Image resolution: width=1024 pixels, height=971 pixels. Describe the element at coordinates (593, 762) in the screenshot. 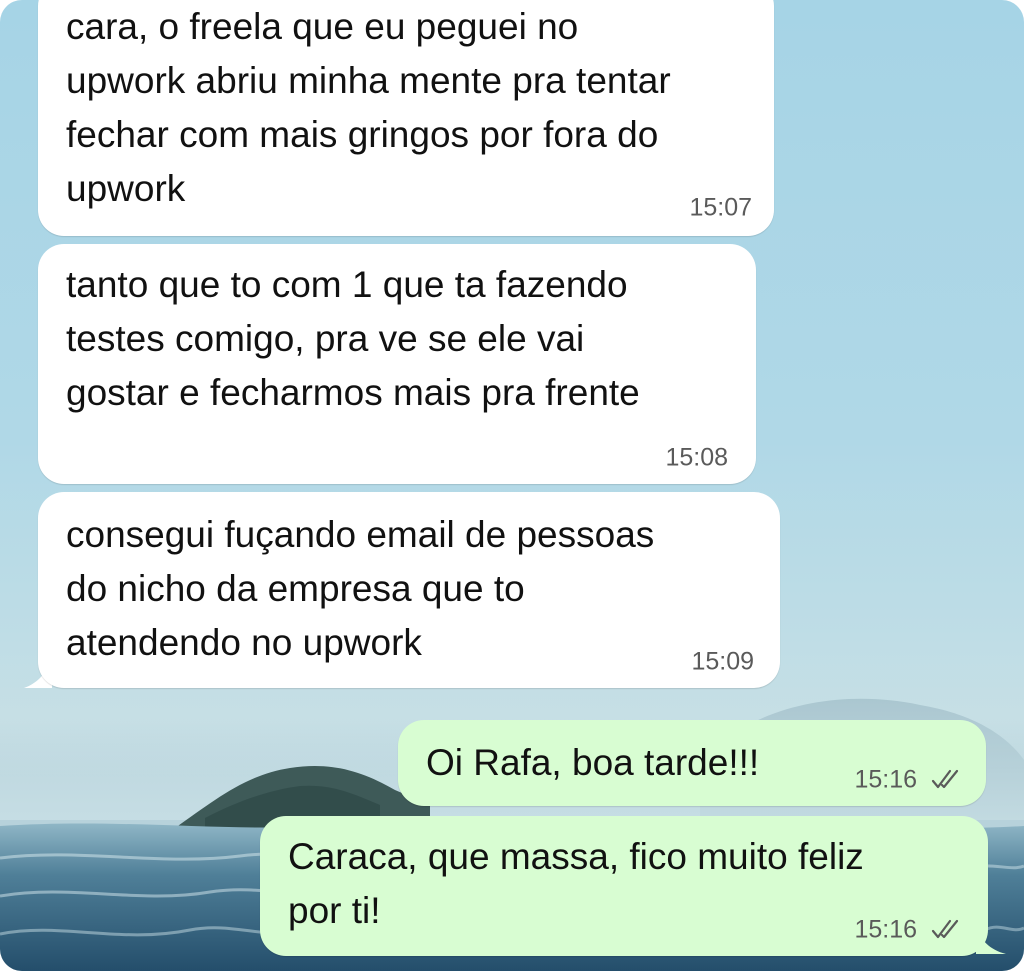

I see `message-text: Oi Rafa, boa tarde!!!` at that location.